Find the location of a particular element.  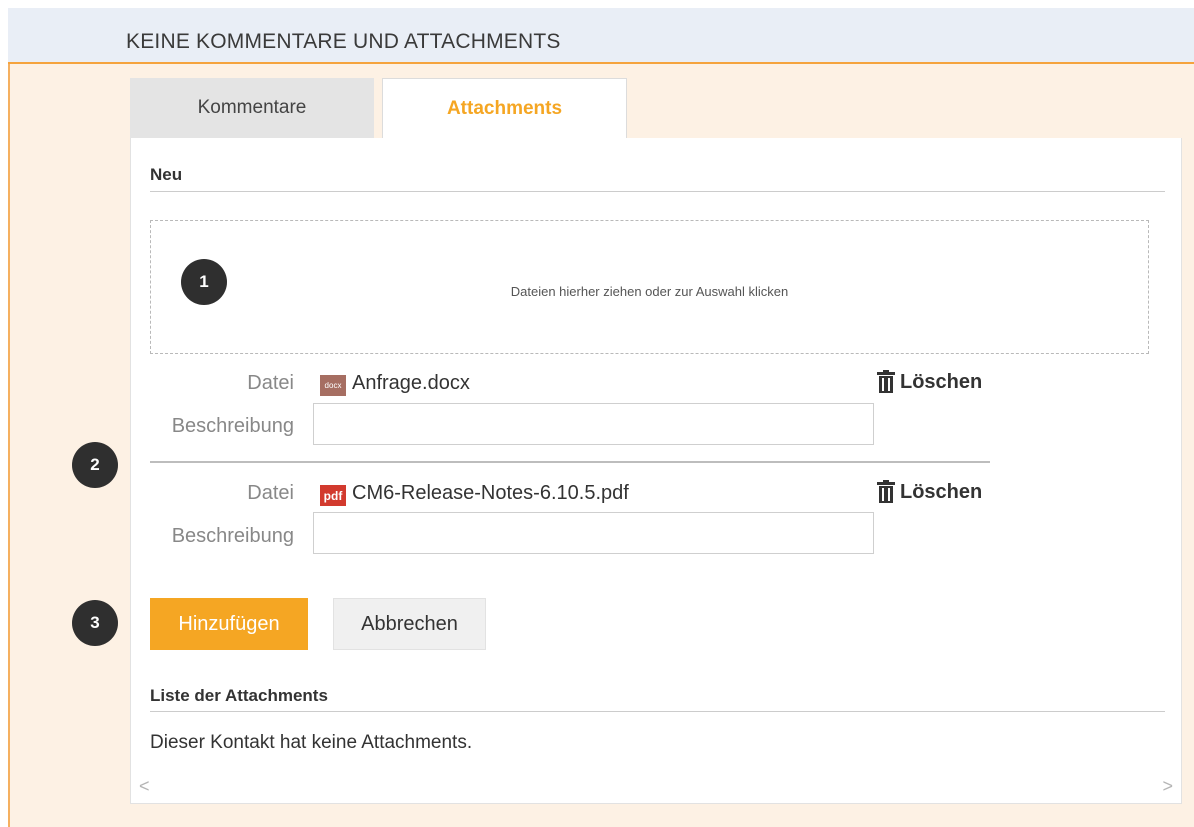

file-item-divider is located at coordinates (570, 462).